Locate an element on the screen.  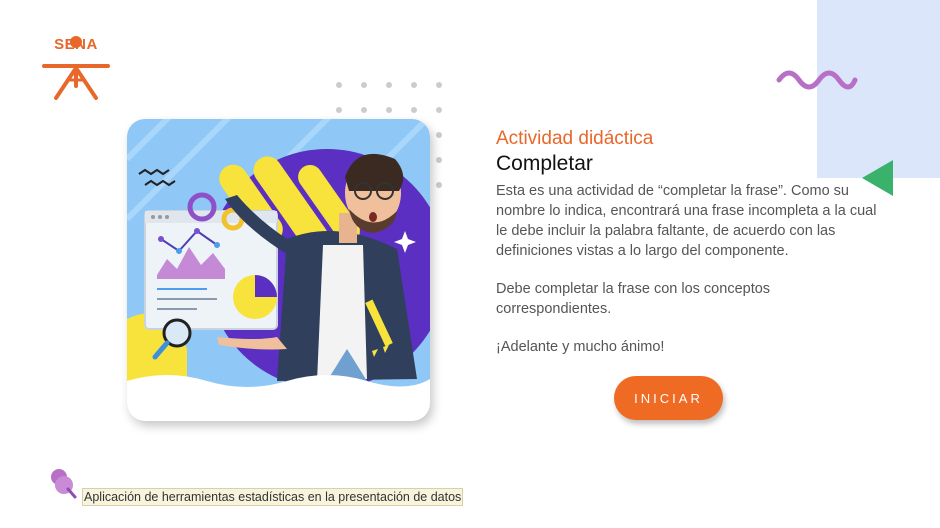
pushpin-icon is located at coordinates (64, 484).